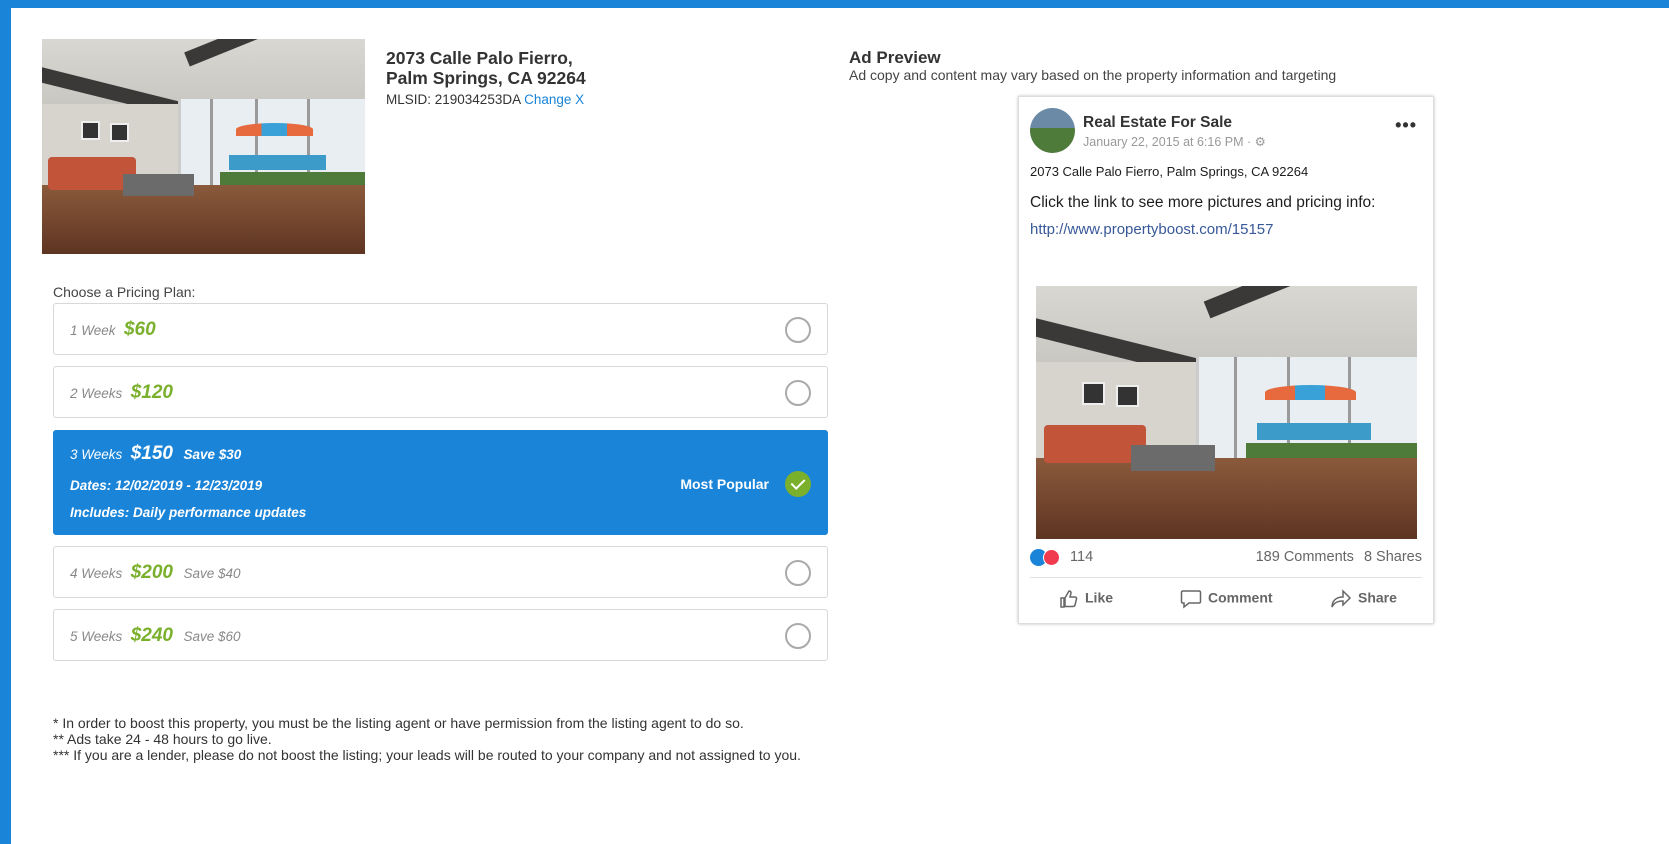 This screenshot has height=844, width=1669. What do you see at coordinates (1069, 599) in the screenshot?
I see `thumbs-up-icon` at bounding box center [1069, 599].